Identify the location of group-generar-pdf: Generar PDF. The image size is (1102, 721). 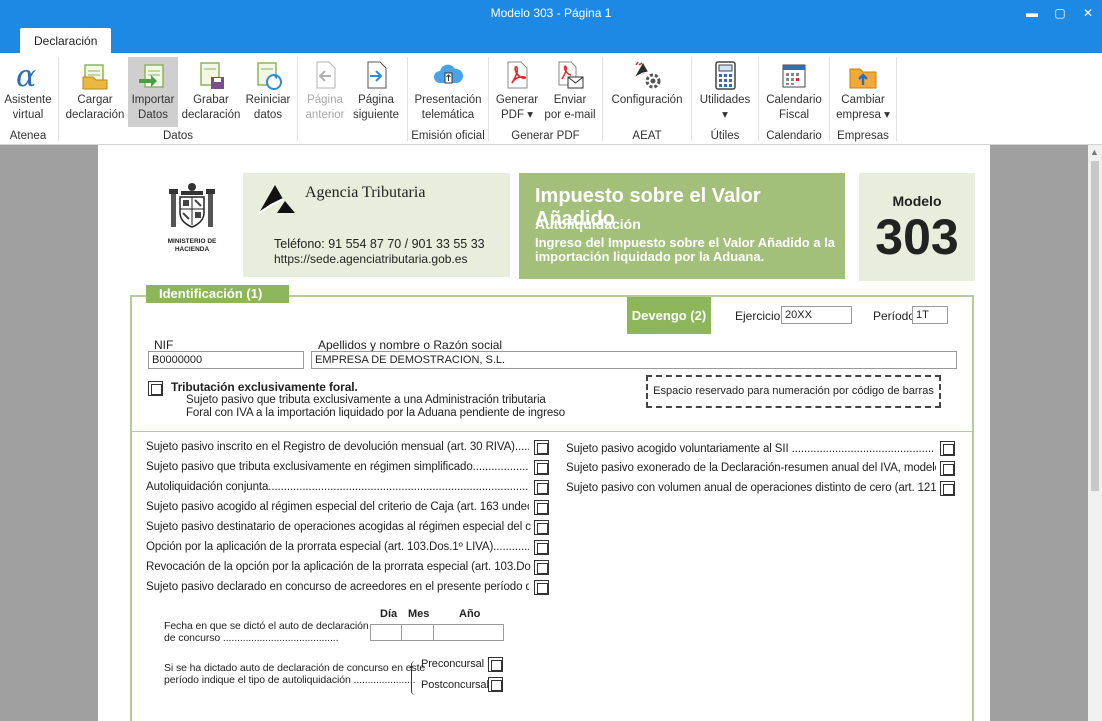
(545, 136).